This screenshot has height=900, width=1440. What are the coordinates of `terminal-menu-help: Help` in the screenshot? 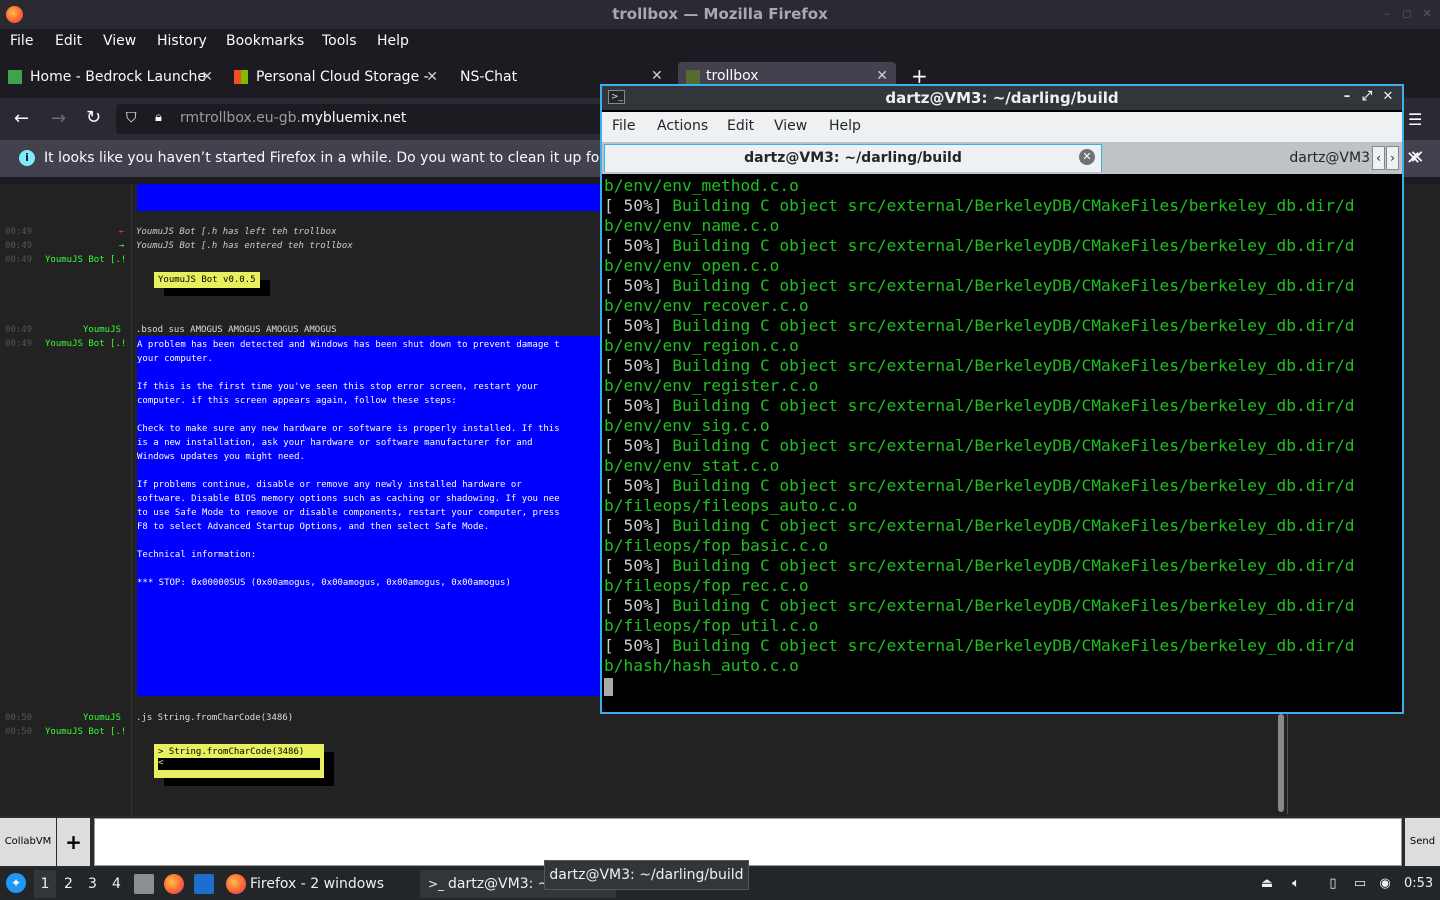 It's located at (845, 126).